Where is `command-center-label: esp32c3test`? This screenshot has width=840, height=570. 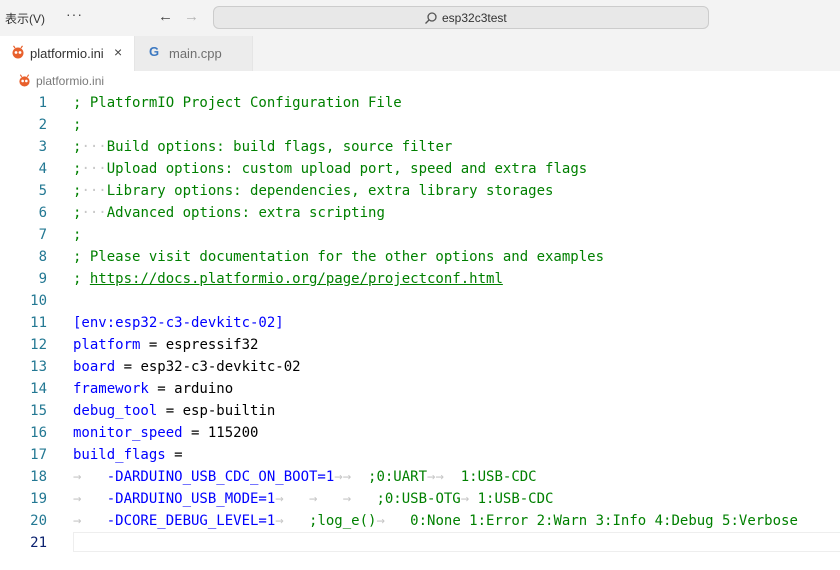 command-center-label: esp32c3test is located at coordinates (474, 18).